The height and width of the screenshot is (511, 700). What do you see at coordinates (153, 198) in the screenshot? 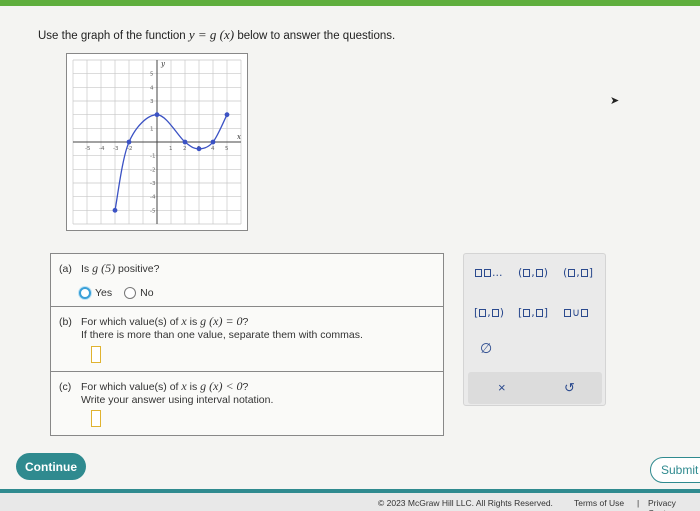
I see `y-tick-label: -4` at bounding box center [153, 198].